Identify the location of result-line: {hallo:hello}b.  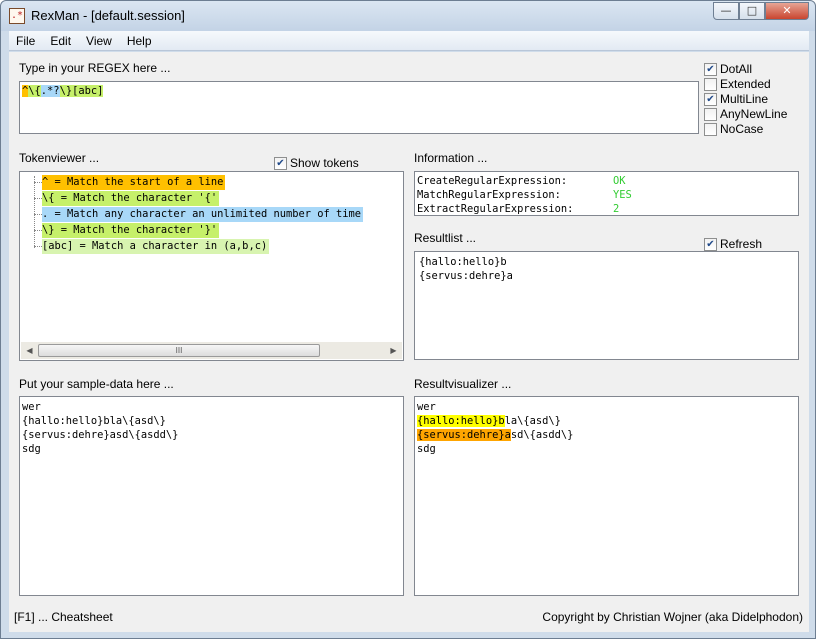
(466, 262).